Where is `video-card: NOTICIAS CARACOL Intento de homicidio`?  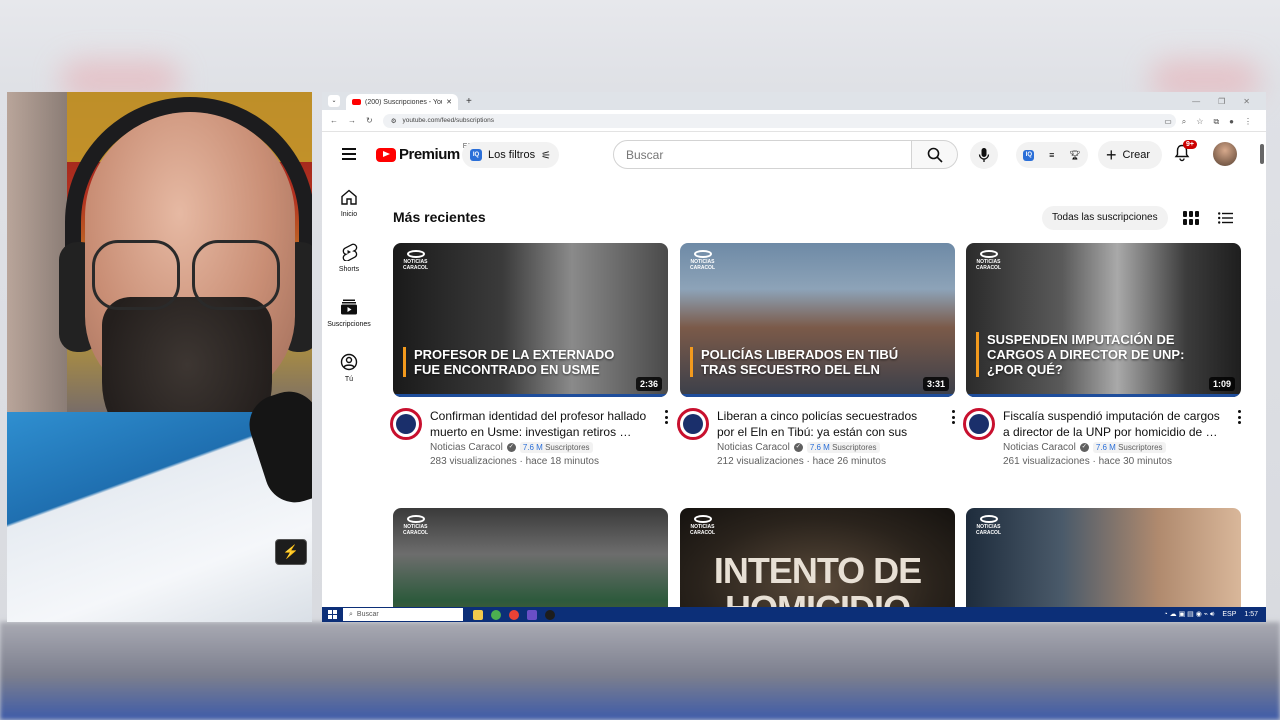
video-card: NOTICIAS CARACOL Intento de homicidio is located at coordinates (817, 565).